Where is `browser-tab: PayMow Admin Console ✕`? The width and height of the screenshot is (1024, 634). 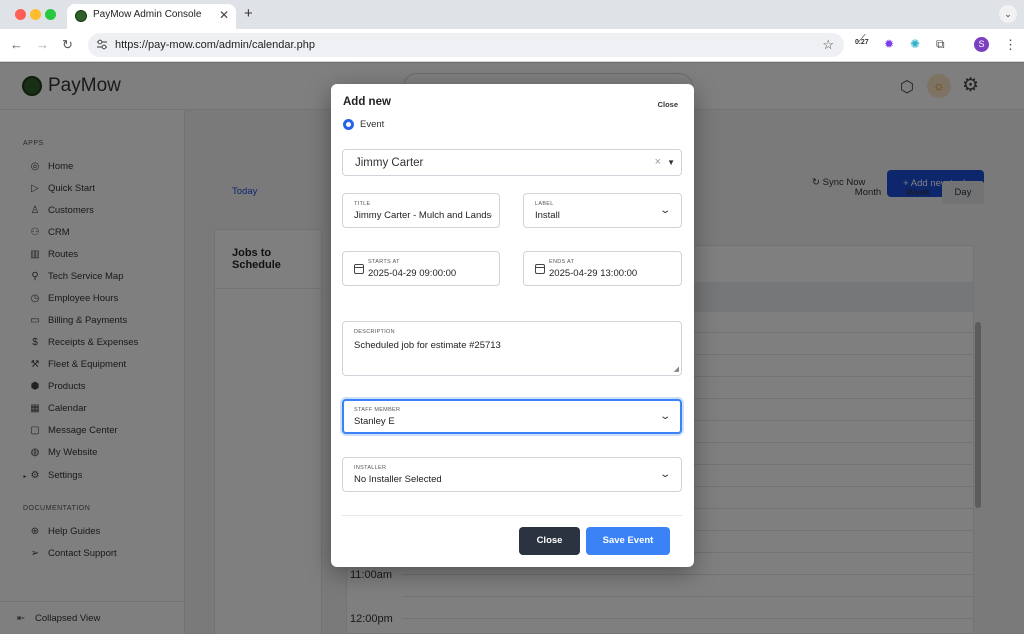 browser-tab: PayMow Admin Console ✕ is located at coordinates (151, 16).